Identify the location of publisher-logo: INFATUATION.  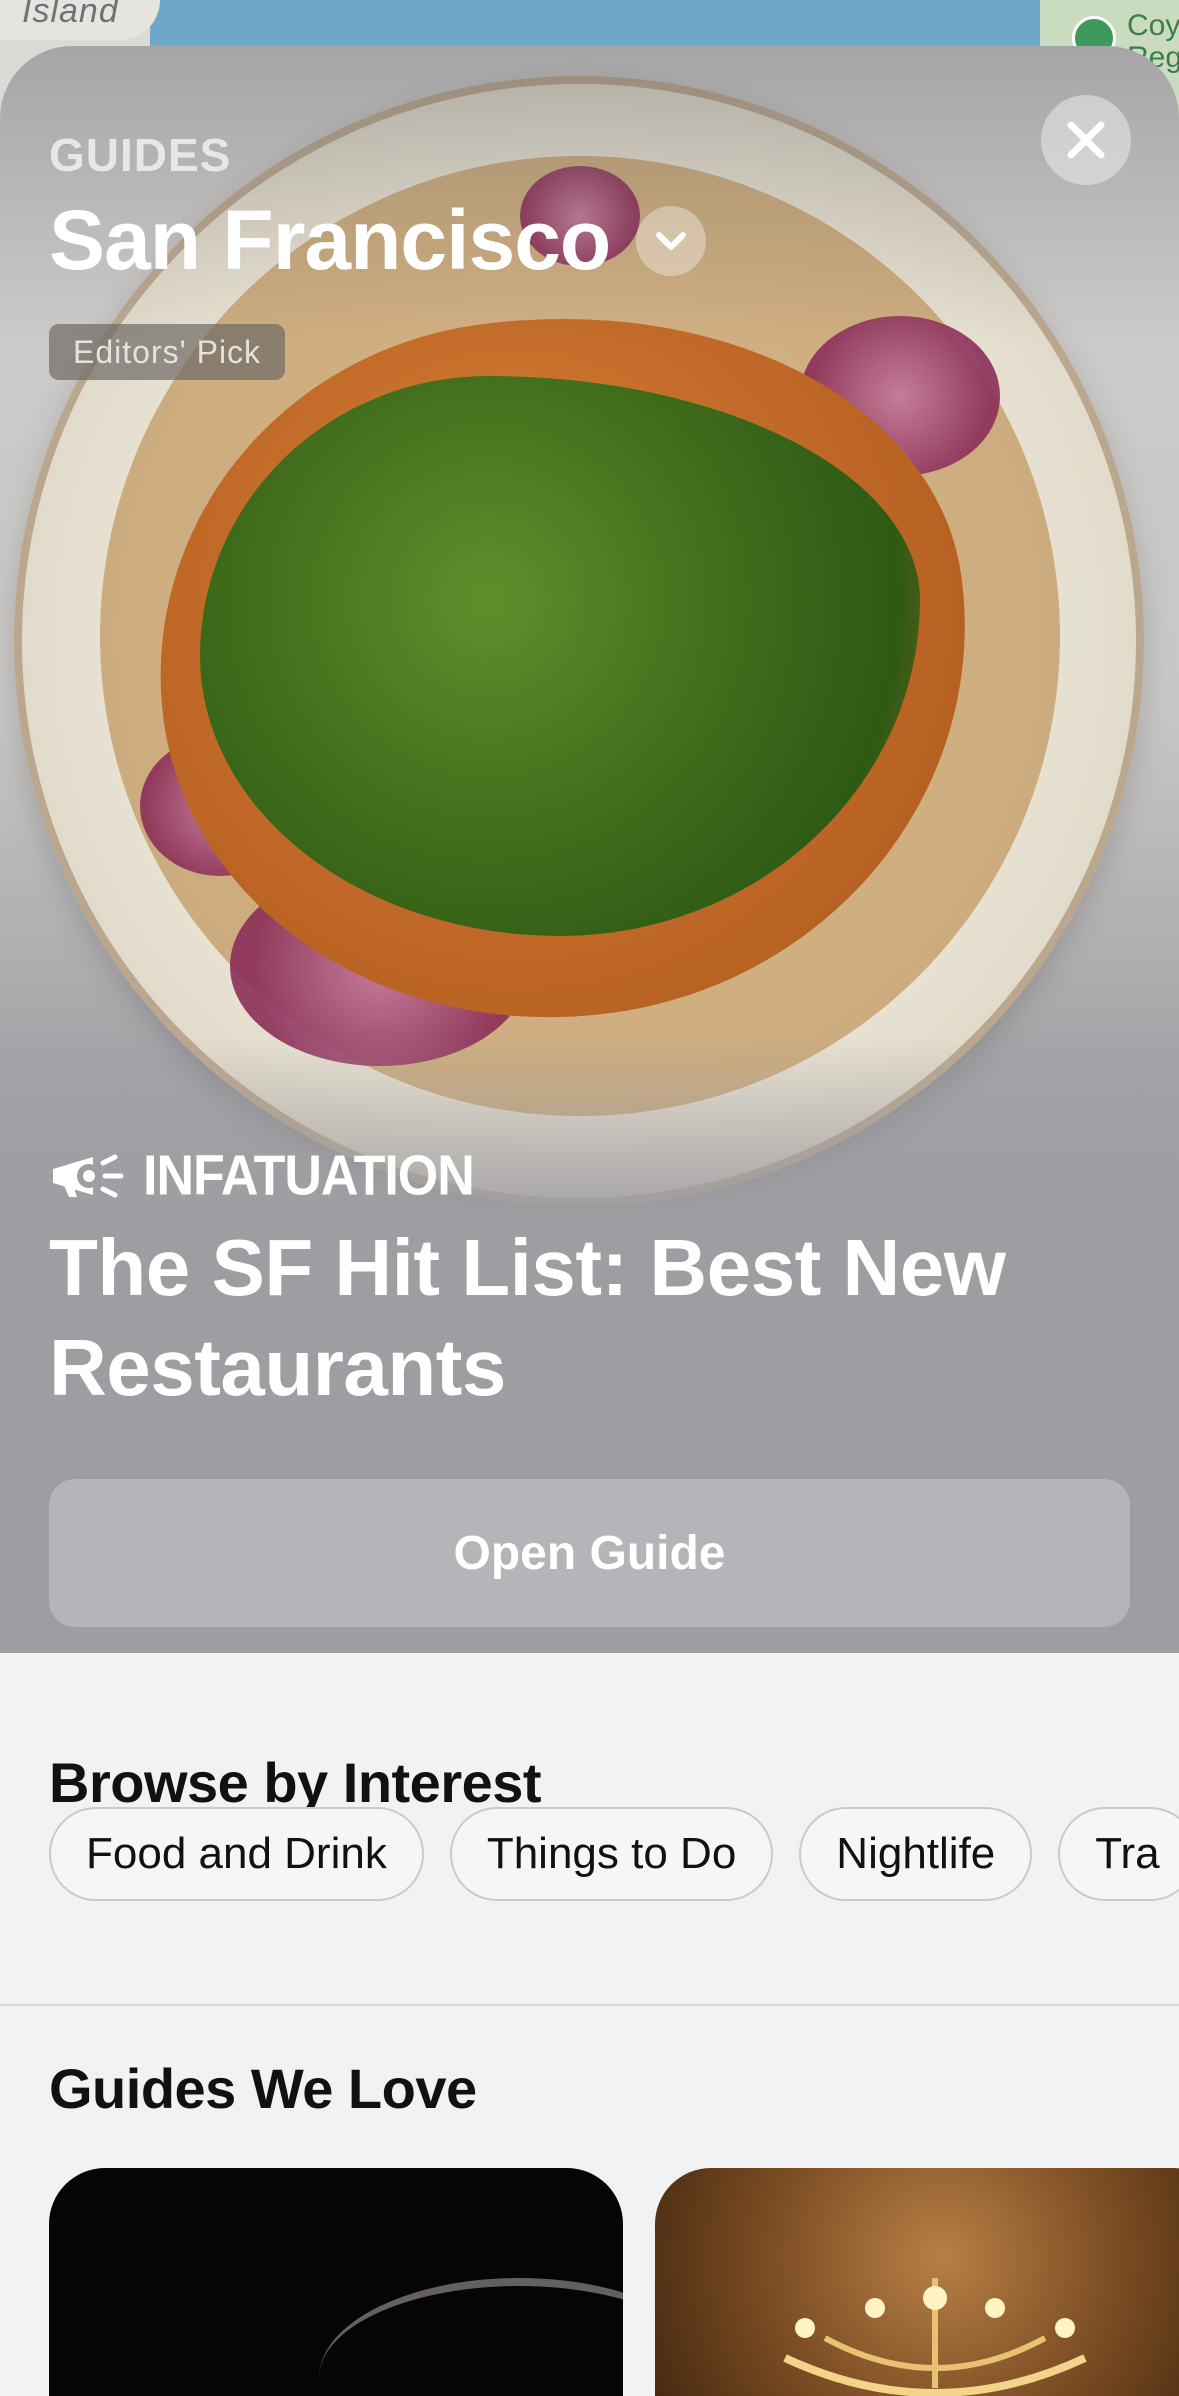
(262, 1176).